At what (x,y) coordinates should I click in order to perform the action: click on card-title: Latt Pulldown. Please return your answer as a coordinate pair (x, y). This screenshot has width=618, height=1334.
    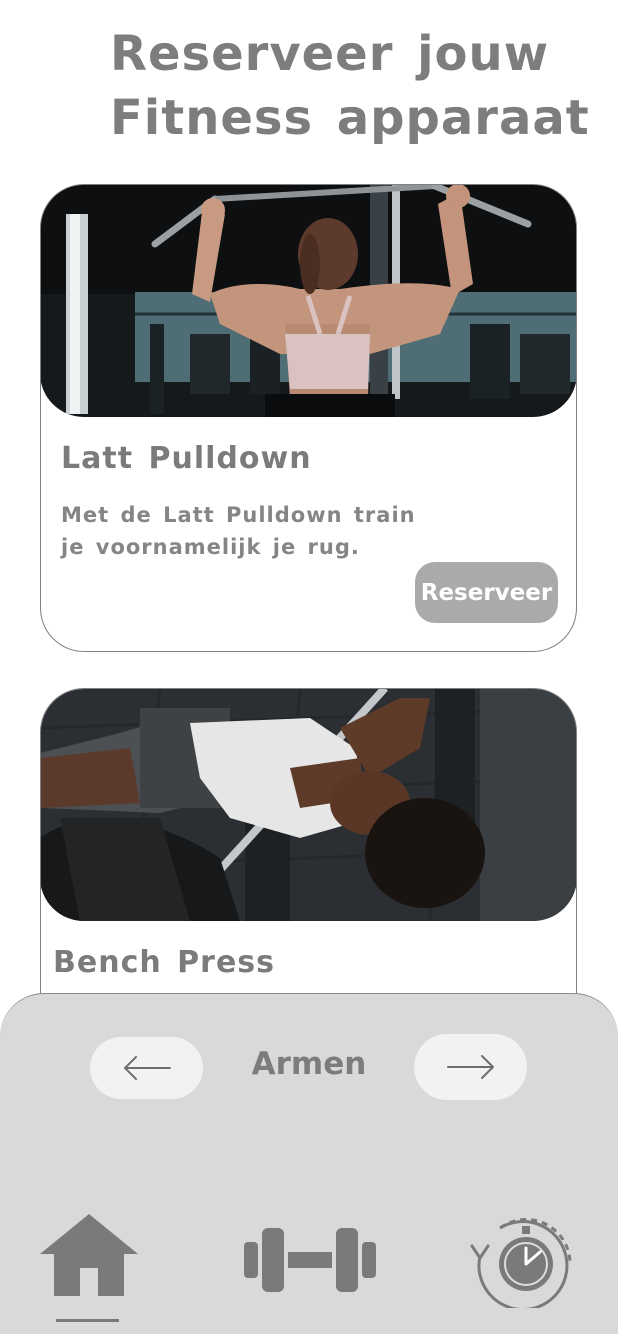
    Looking at the image, I should click on (186, 458).